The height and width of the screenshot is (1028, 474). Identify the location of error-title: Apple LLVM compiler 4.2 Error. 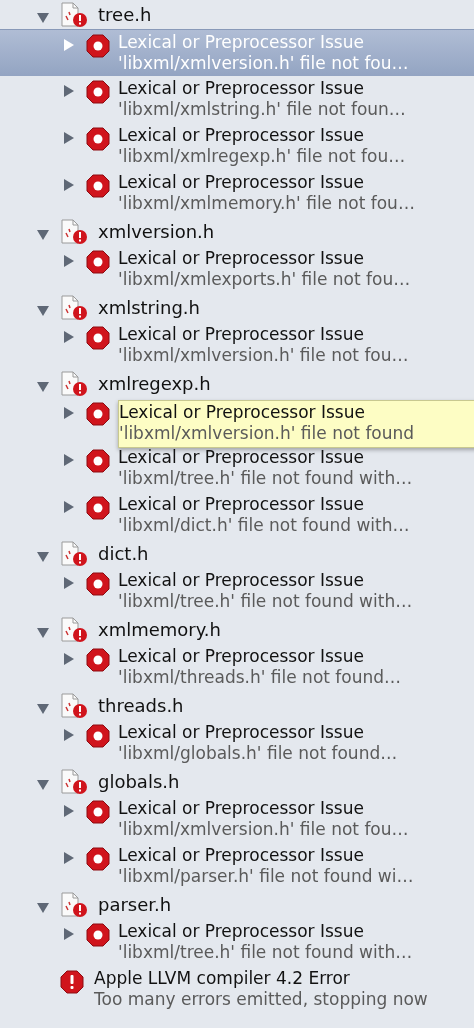
(222, 978).